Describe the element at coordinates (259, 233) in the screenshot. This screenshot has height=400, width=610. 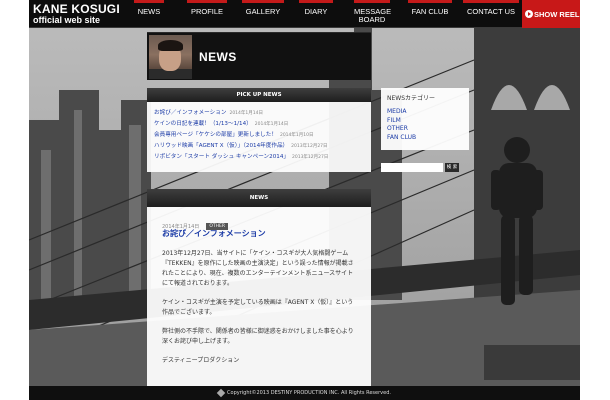
I see `article-title: お詫び／インフォメーション` at that location.